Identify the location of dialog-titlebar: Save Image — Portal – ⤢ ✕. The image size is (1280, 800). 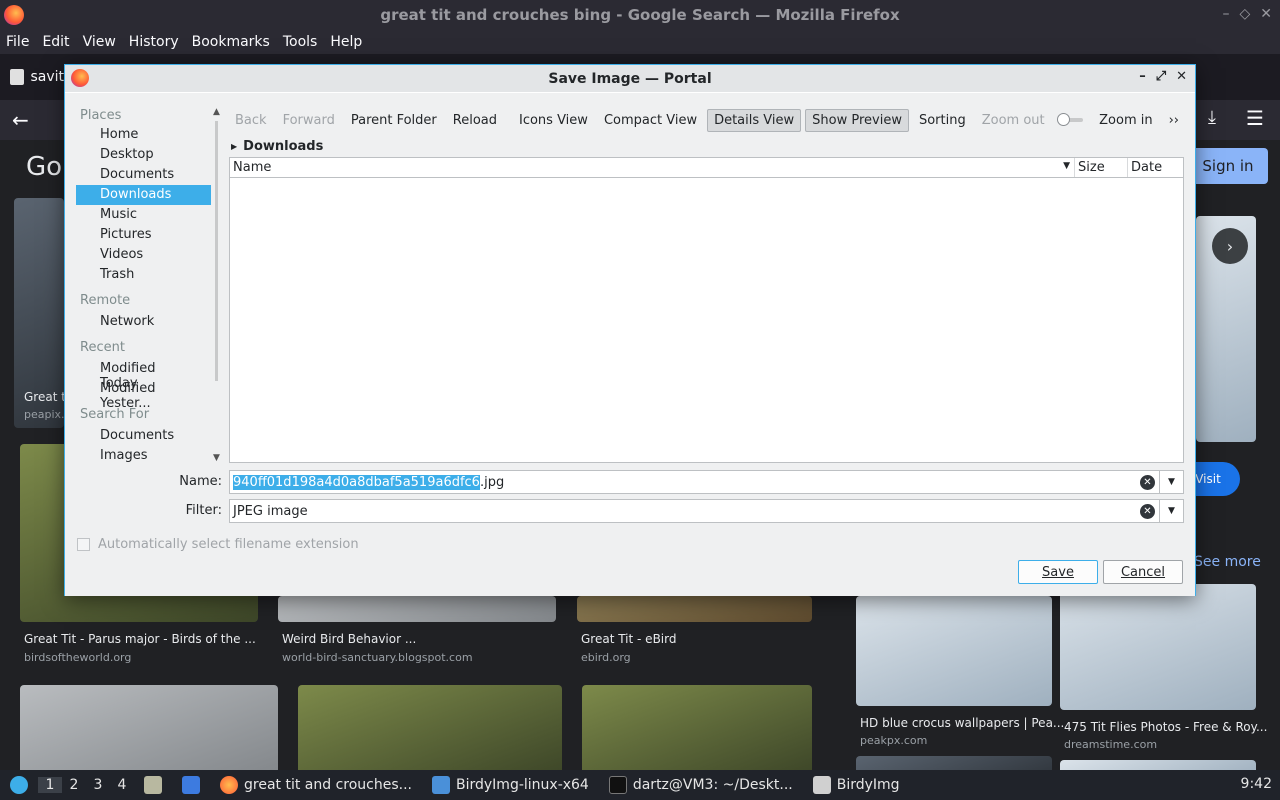
(630, 78).